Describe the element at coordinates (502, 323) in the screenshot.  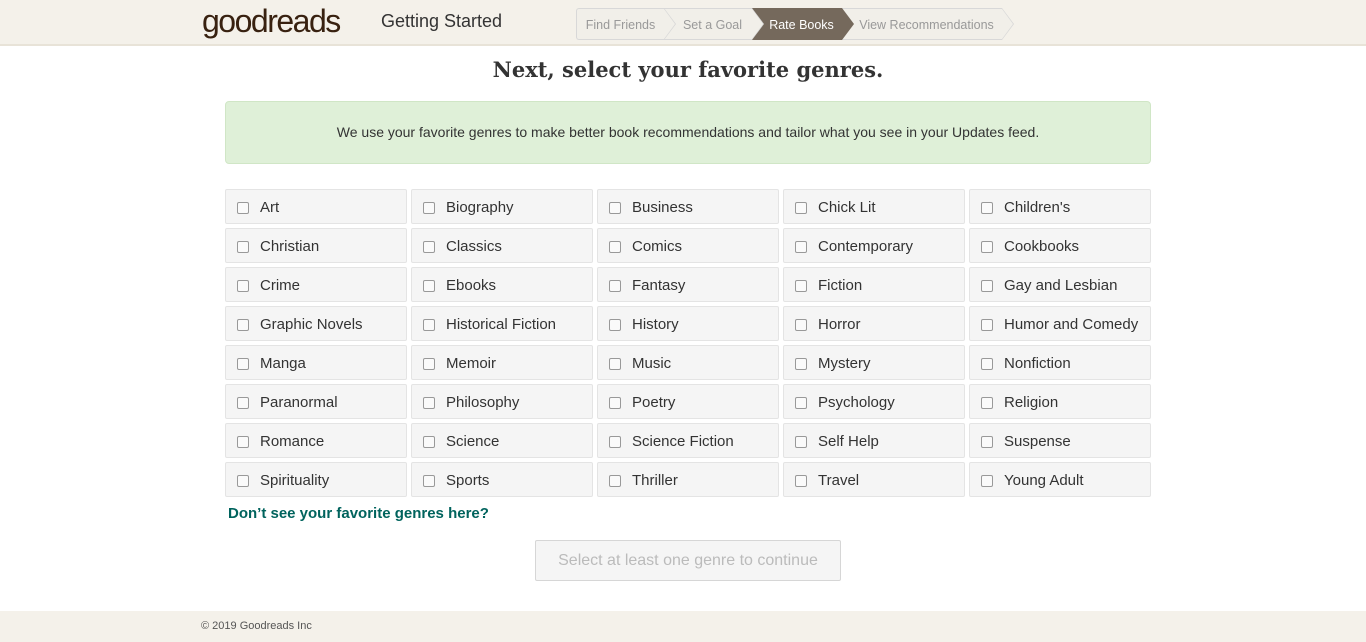
I see `genre-option: Historical Fiction` at that location.